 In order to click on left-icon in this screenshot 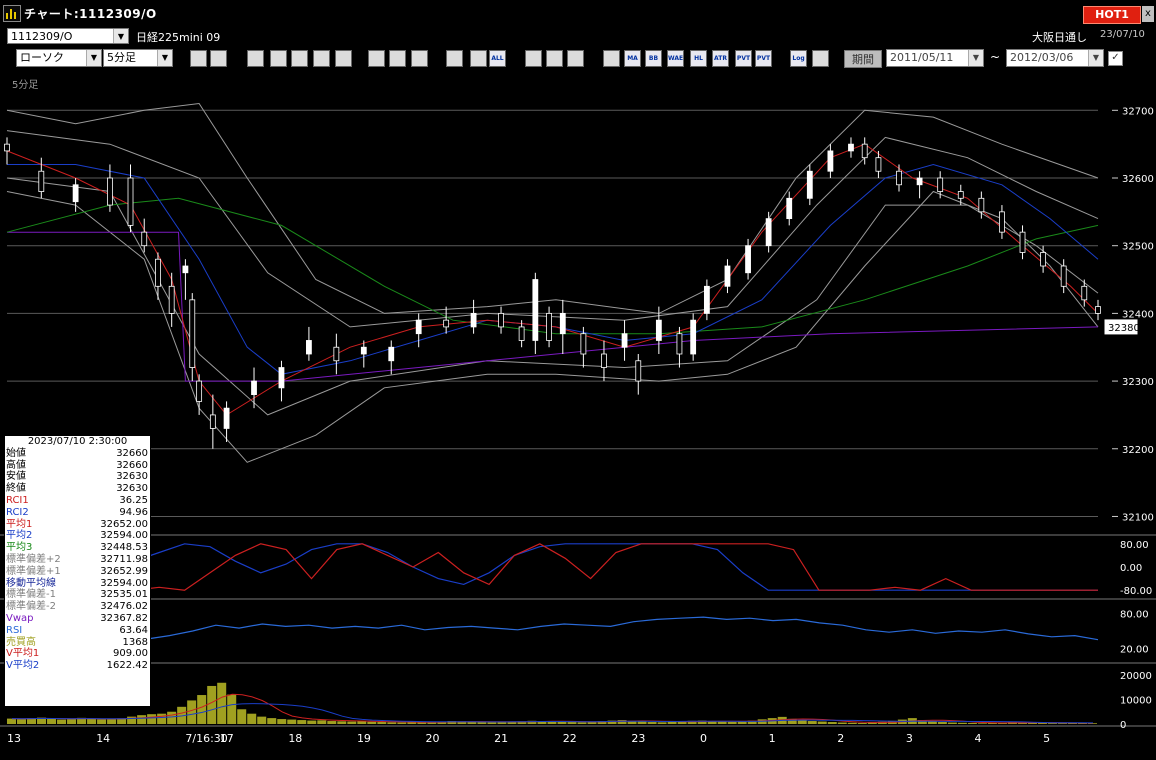, I will do `click(454, 58)`.